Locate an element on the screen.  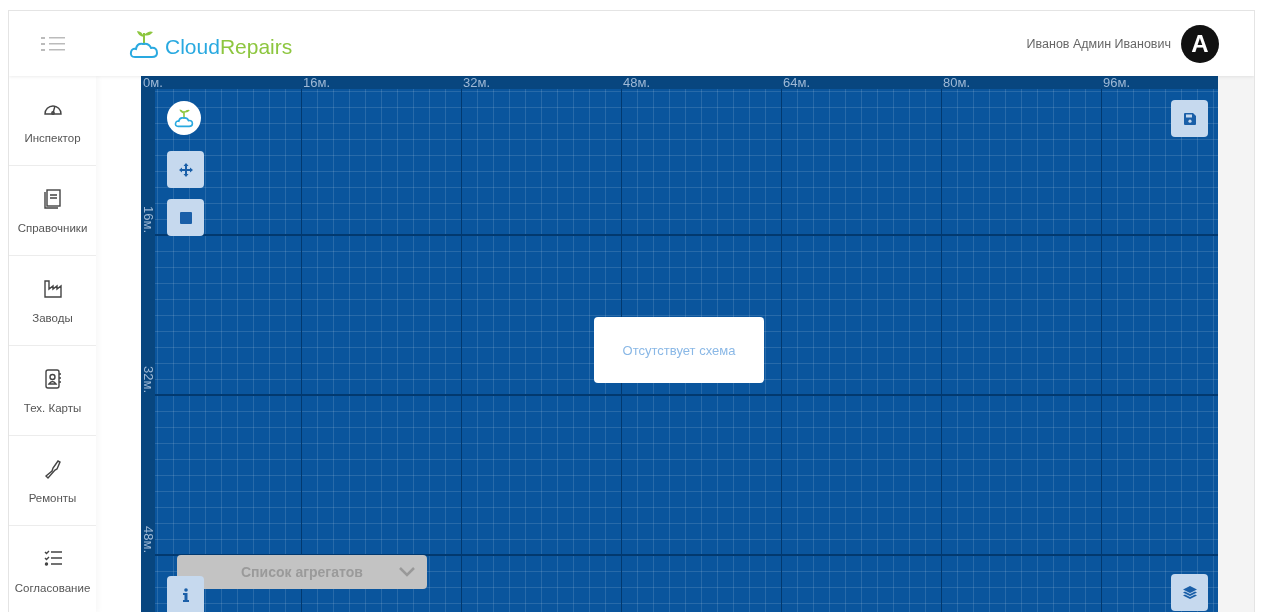
sidebar-item: Тех. Карты is located at coordinates (52, 391).